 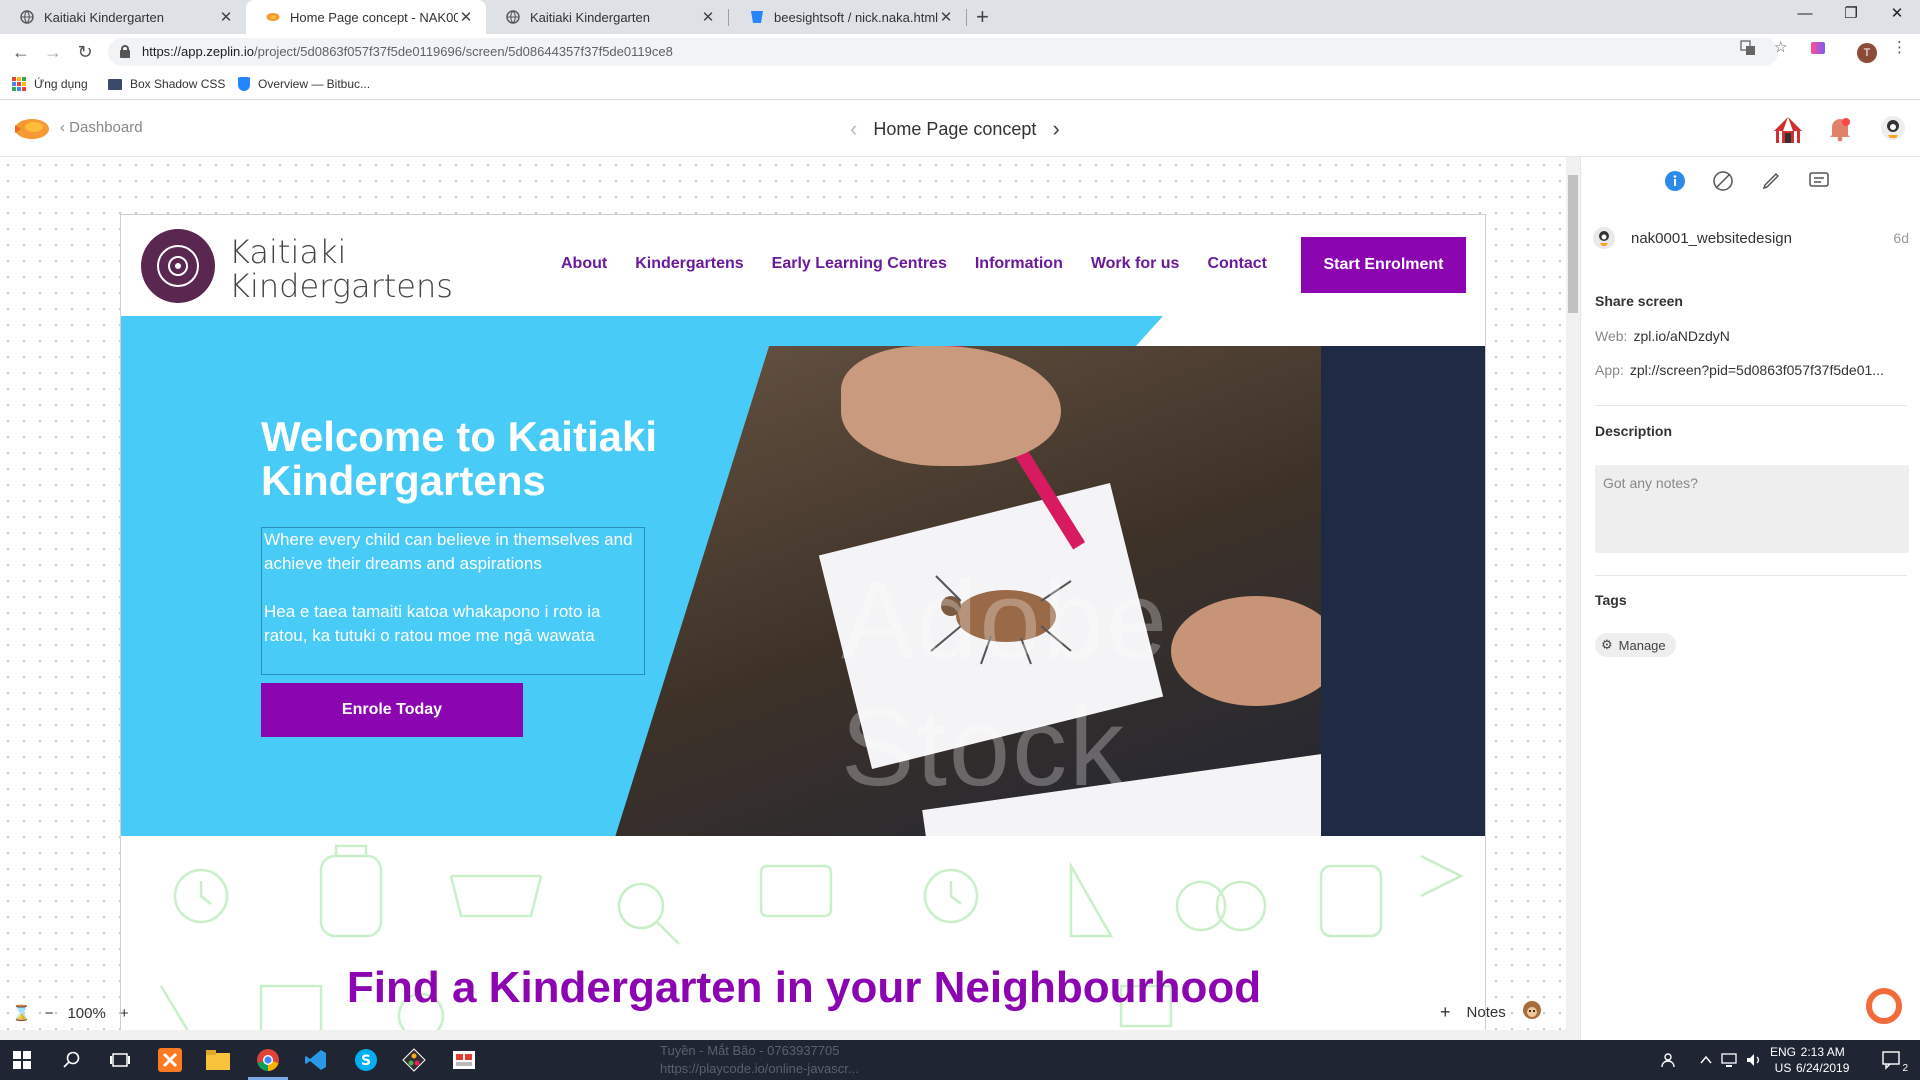 I want to click on lock-icon, so click(x=125, y=51).